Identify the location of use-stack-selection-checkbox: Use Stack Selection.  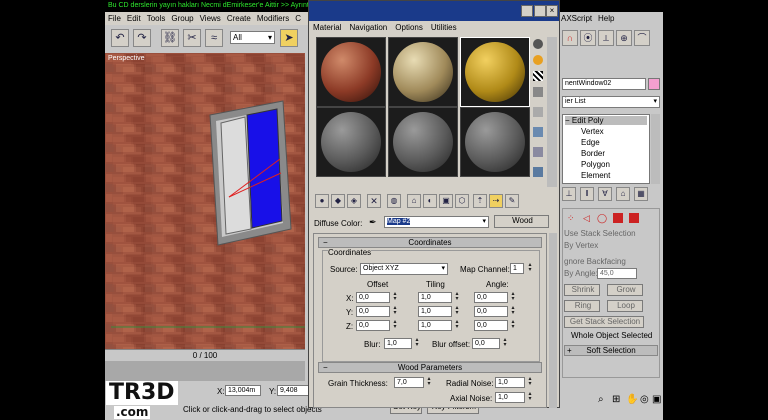
(600, 233).